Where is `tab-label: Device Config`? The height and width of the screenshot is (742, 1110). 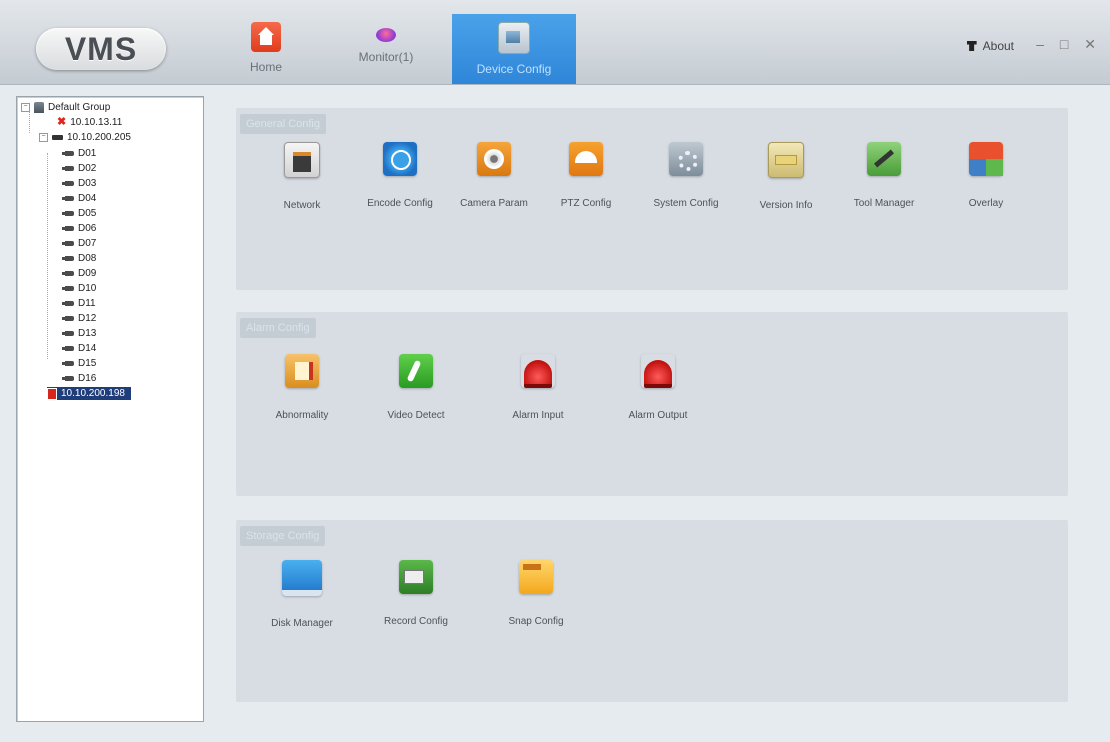 tab-label: Device Config is located at coordinates (514, 69).